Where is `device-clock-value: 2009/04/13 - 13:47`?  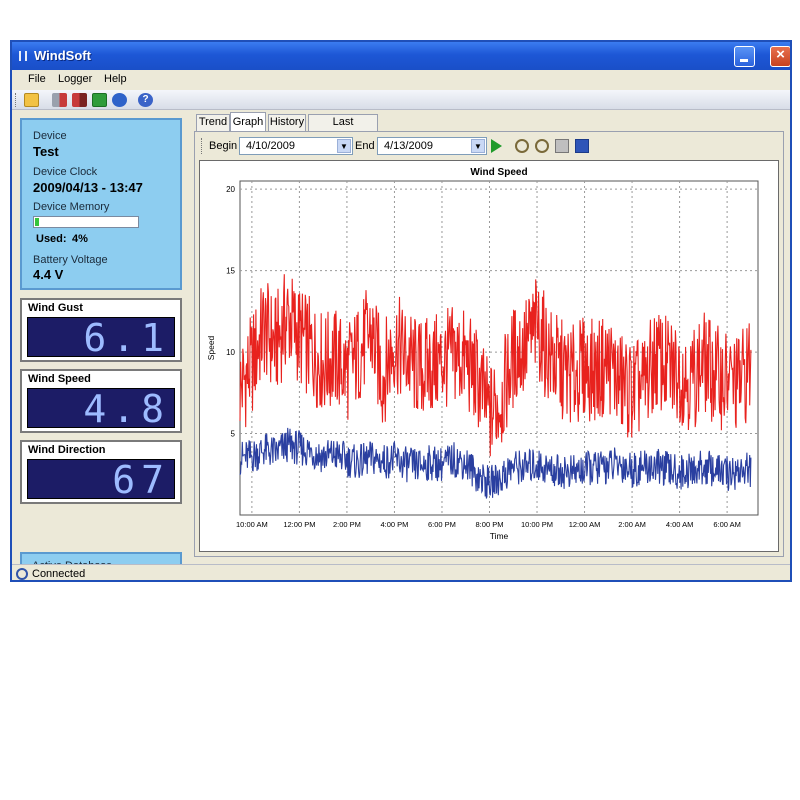
device-clock-value: 2009/04/13 - 13:47 is located at coordinates (88, 187).